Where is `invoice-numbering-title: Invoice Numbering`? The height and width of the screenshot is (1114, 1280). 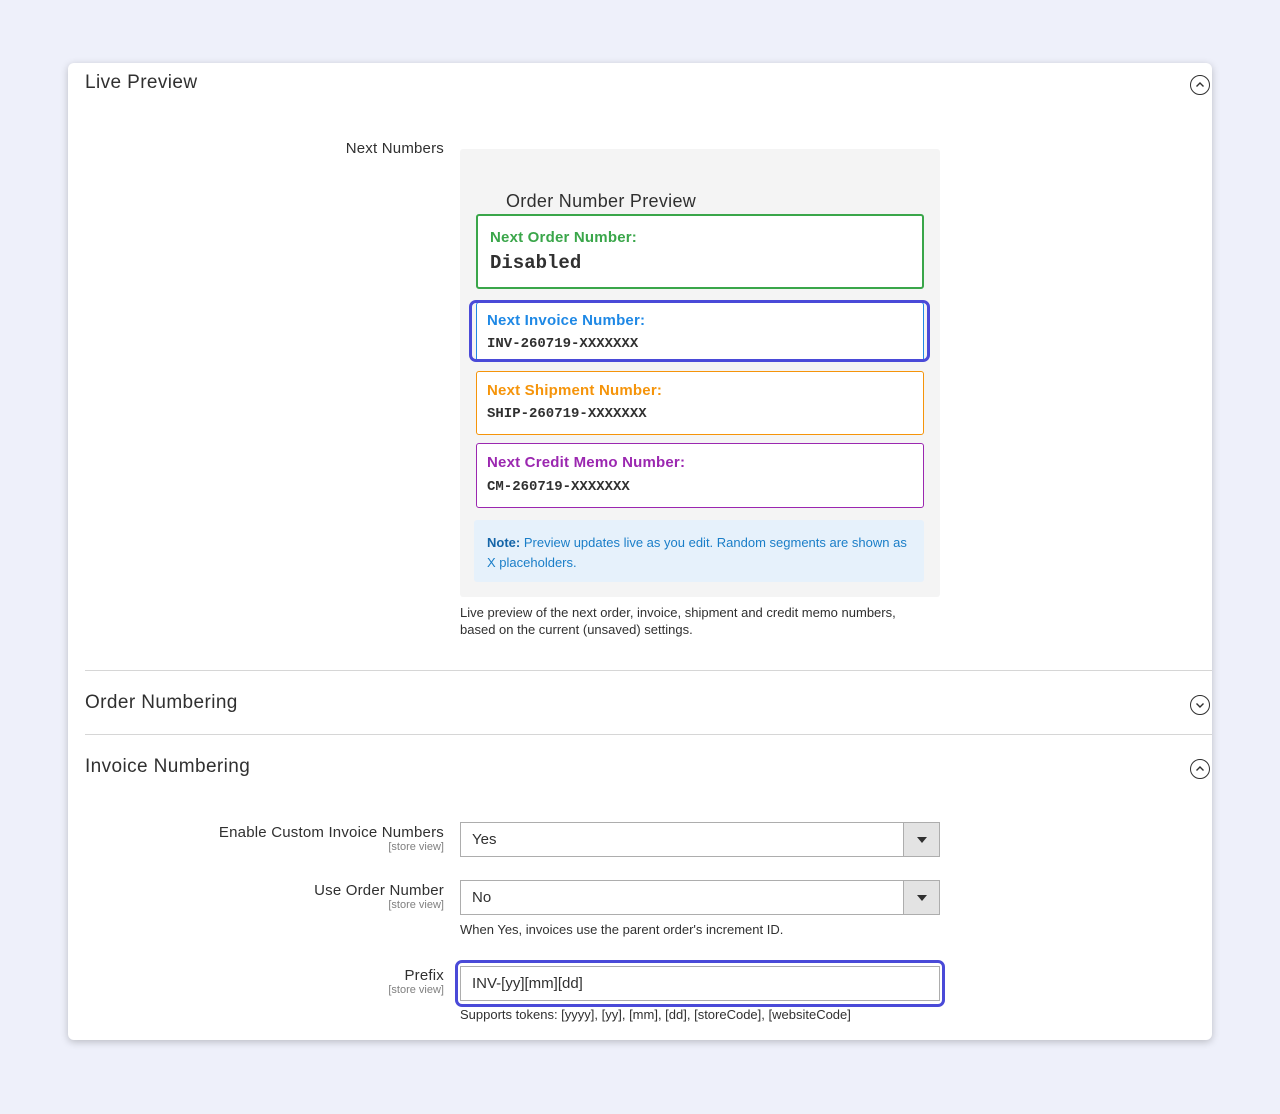 invoice-numbering-title: Invoice Numbering is located at coordinates (167, 767).